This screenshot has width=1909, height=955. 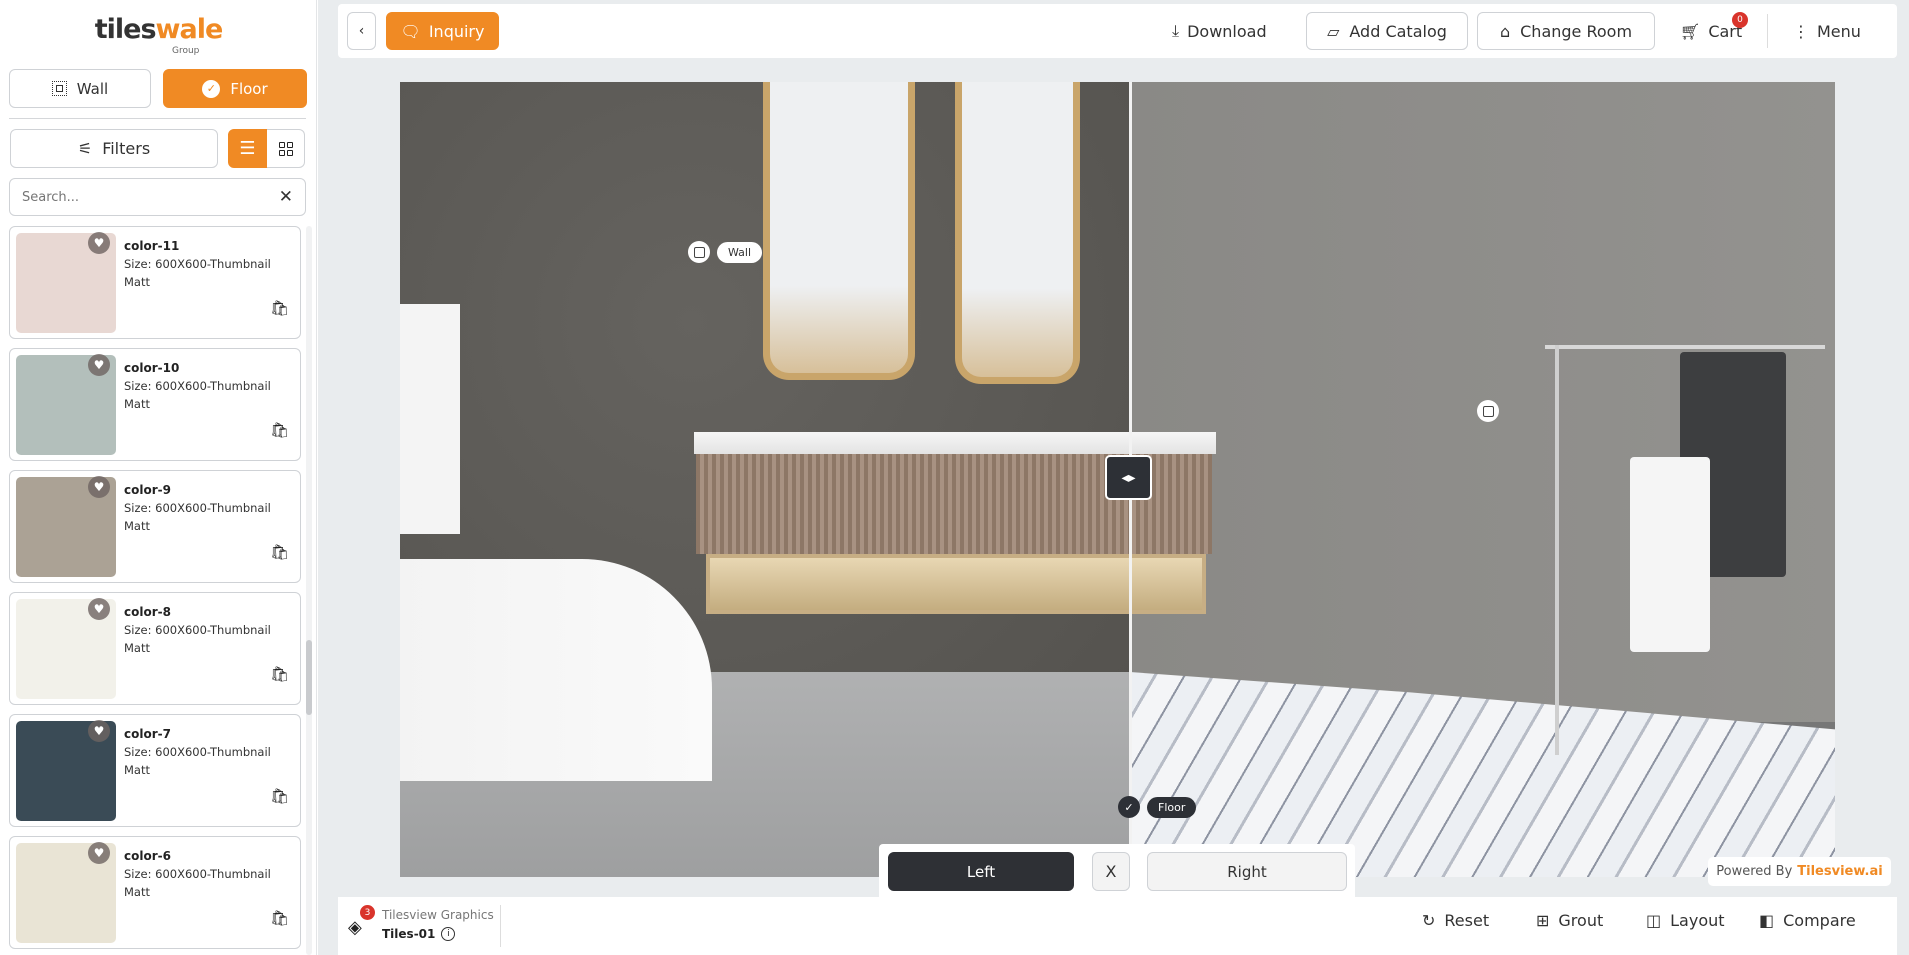 I want to click on toolbar-divider, so click(x=1767, y=31).